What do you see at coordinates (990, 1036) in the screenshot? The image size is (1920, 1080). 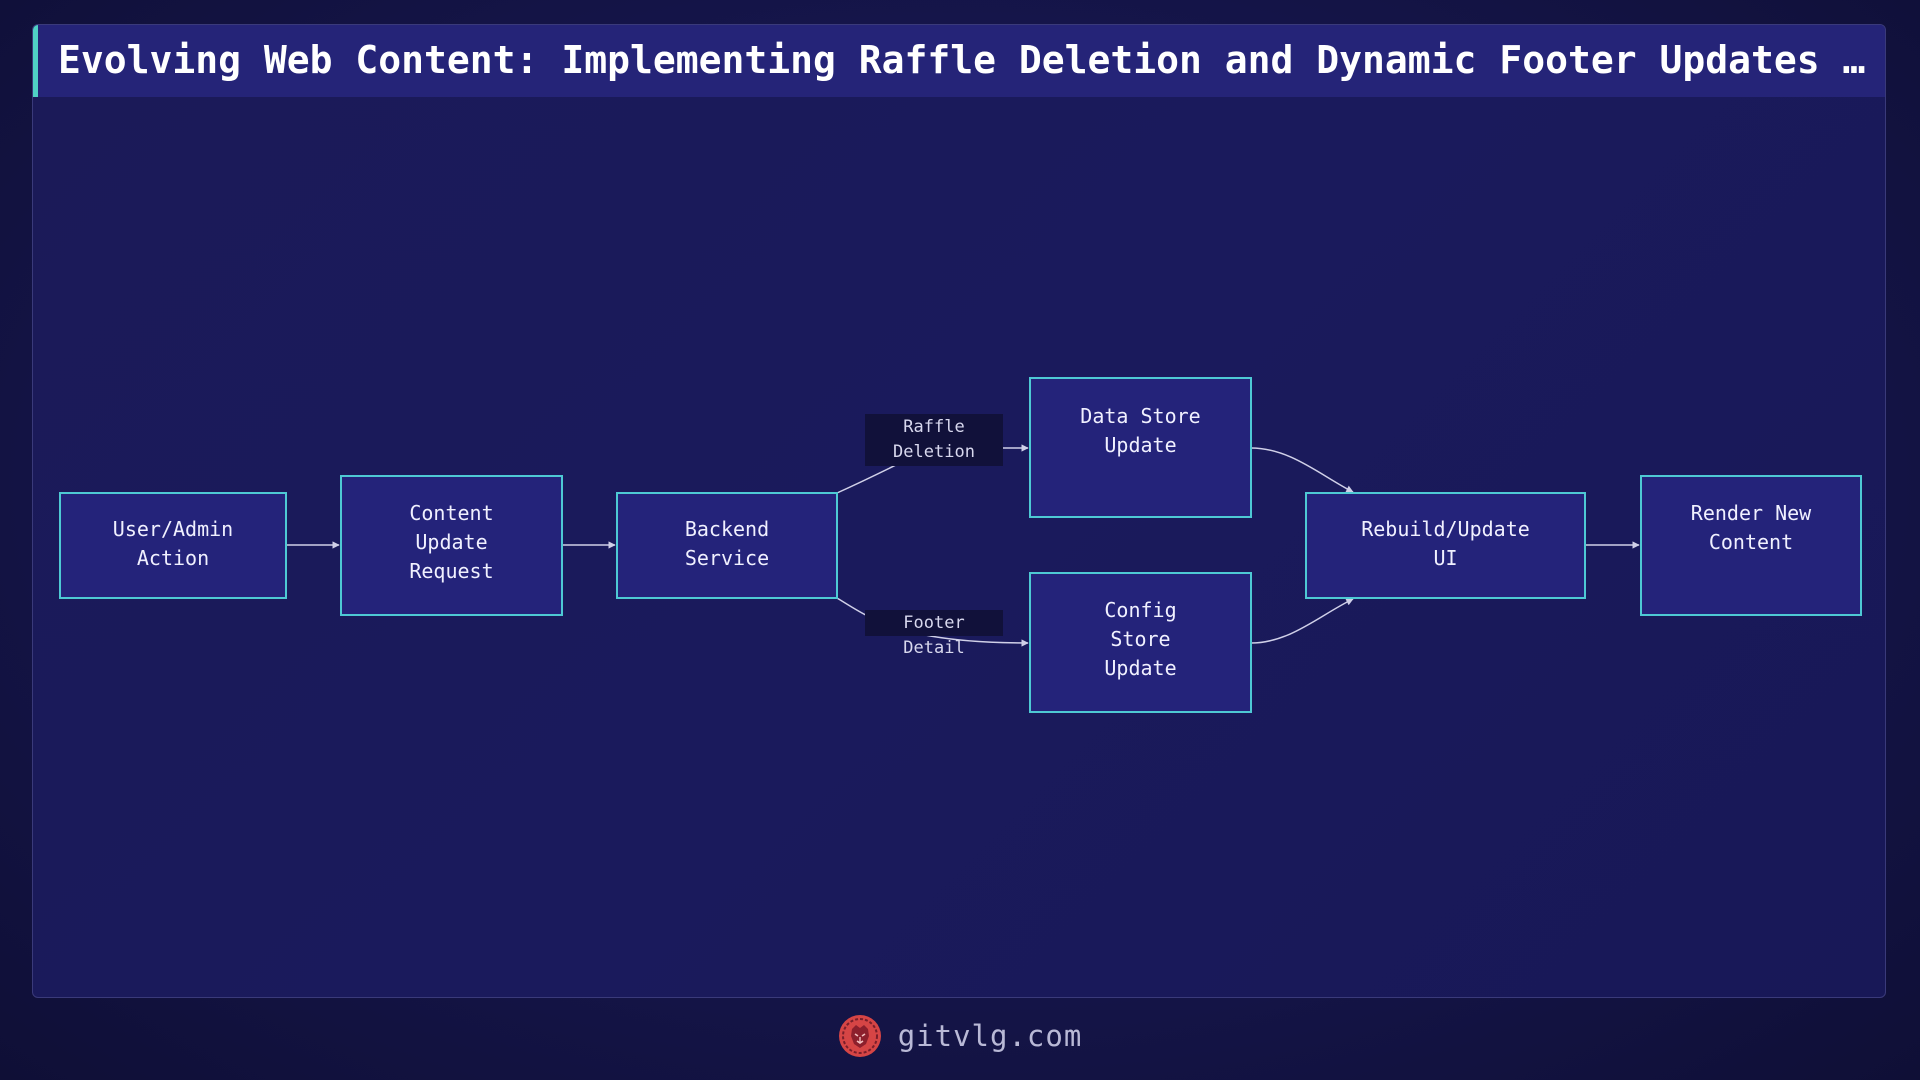 I see `footer-site-link: gitvlg.com` at bounding box center [990, 1036].